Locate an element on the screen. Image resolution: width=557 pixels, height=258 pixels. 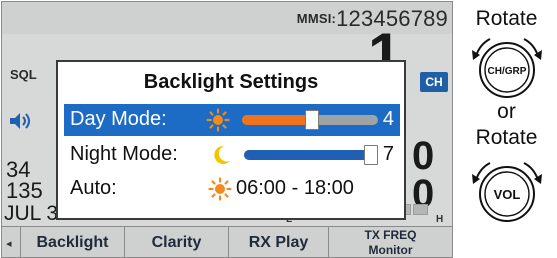
volume-knob: VOL is located at coordinates (507, 193).